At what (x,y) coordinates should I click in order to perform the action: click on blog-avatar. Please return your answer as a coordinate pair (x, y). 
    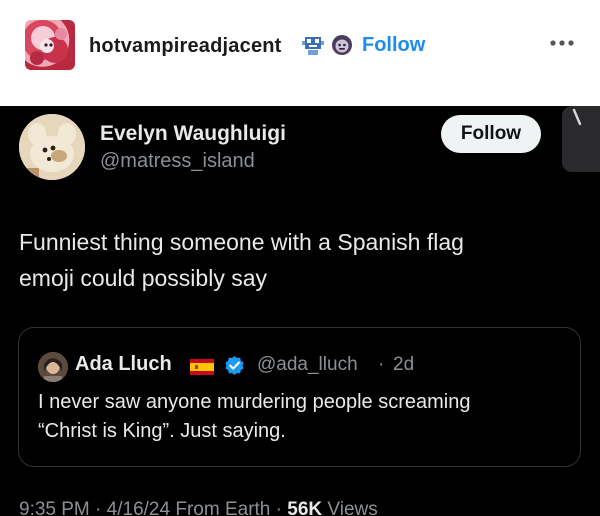
    Looking at the image, I should click on (50, 45).